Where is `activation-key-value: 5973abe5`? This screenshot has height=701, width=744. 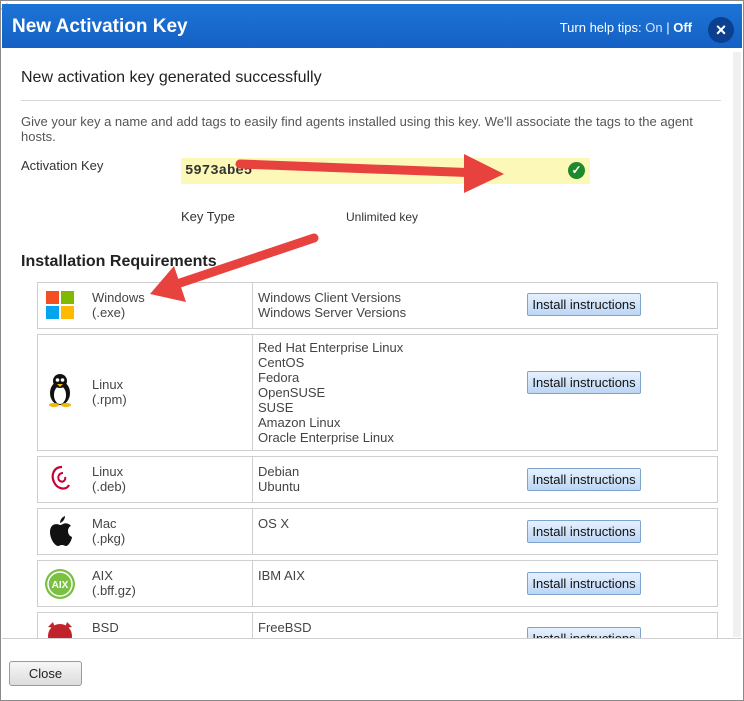 activation-key-value: 5973abe5 is located at coordinates (219, 171).